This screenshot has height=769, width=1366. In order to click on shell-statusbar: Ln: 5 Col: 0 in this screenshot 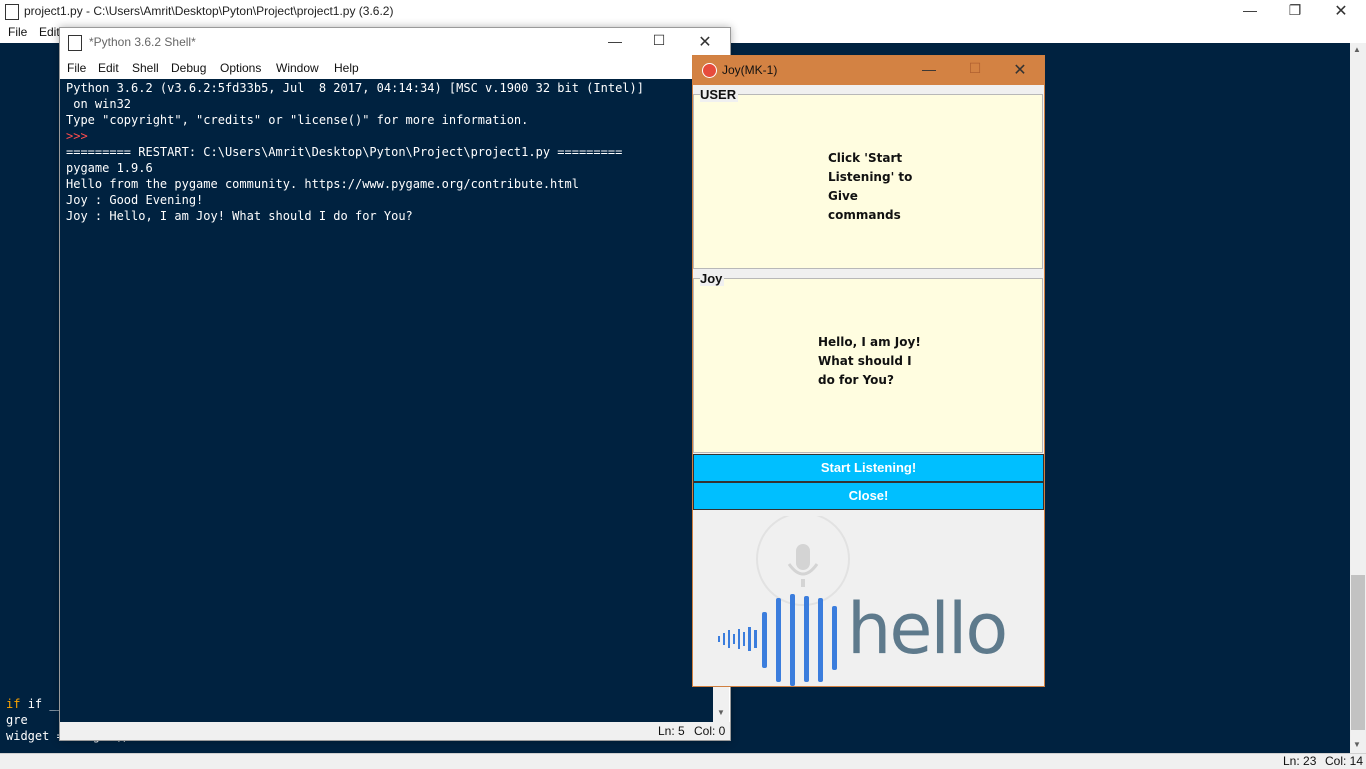, I will do `click(395, 731)`.